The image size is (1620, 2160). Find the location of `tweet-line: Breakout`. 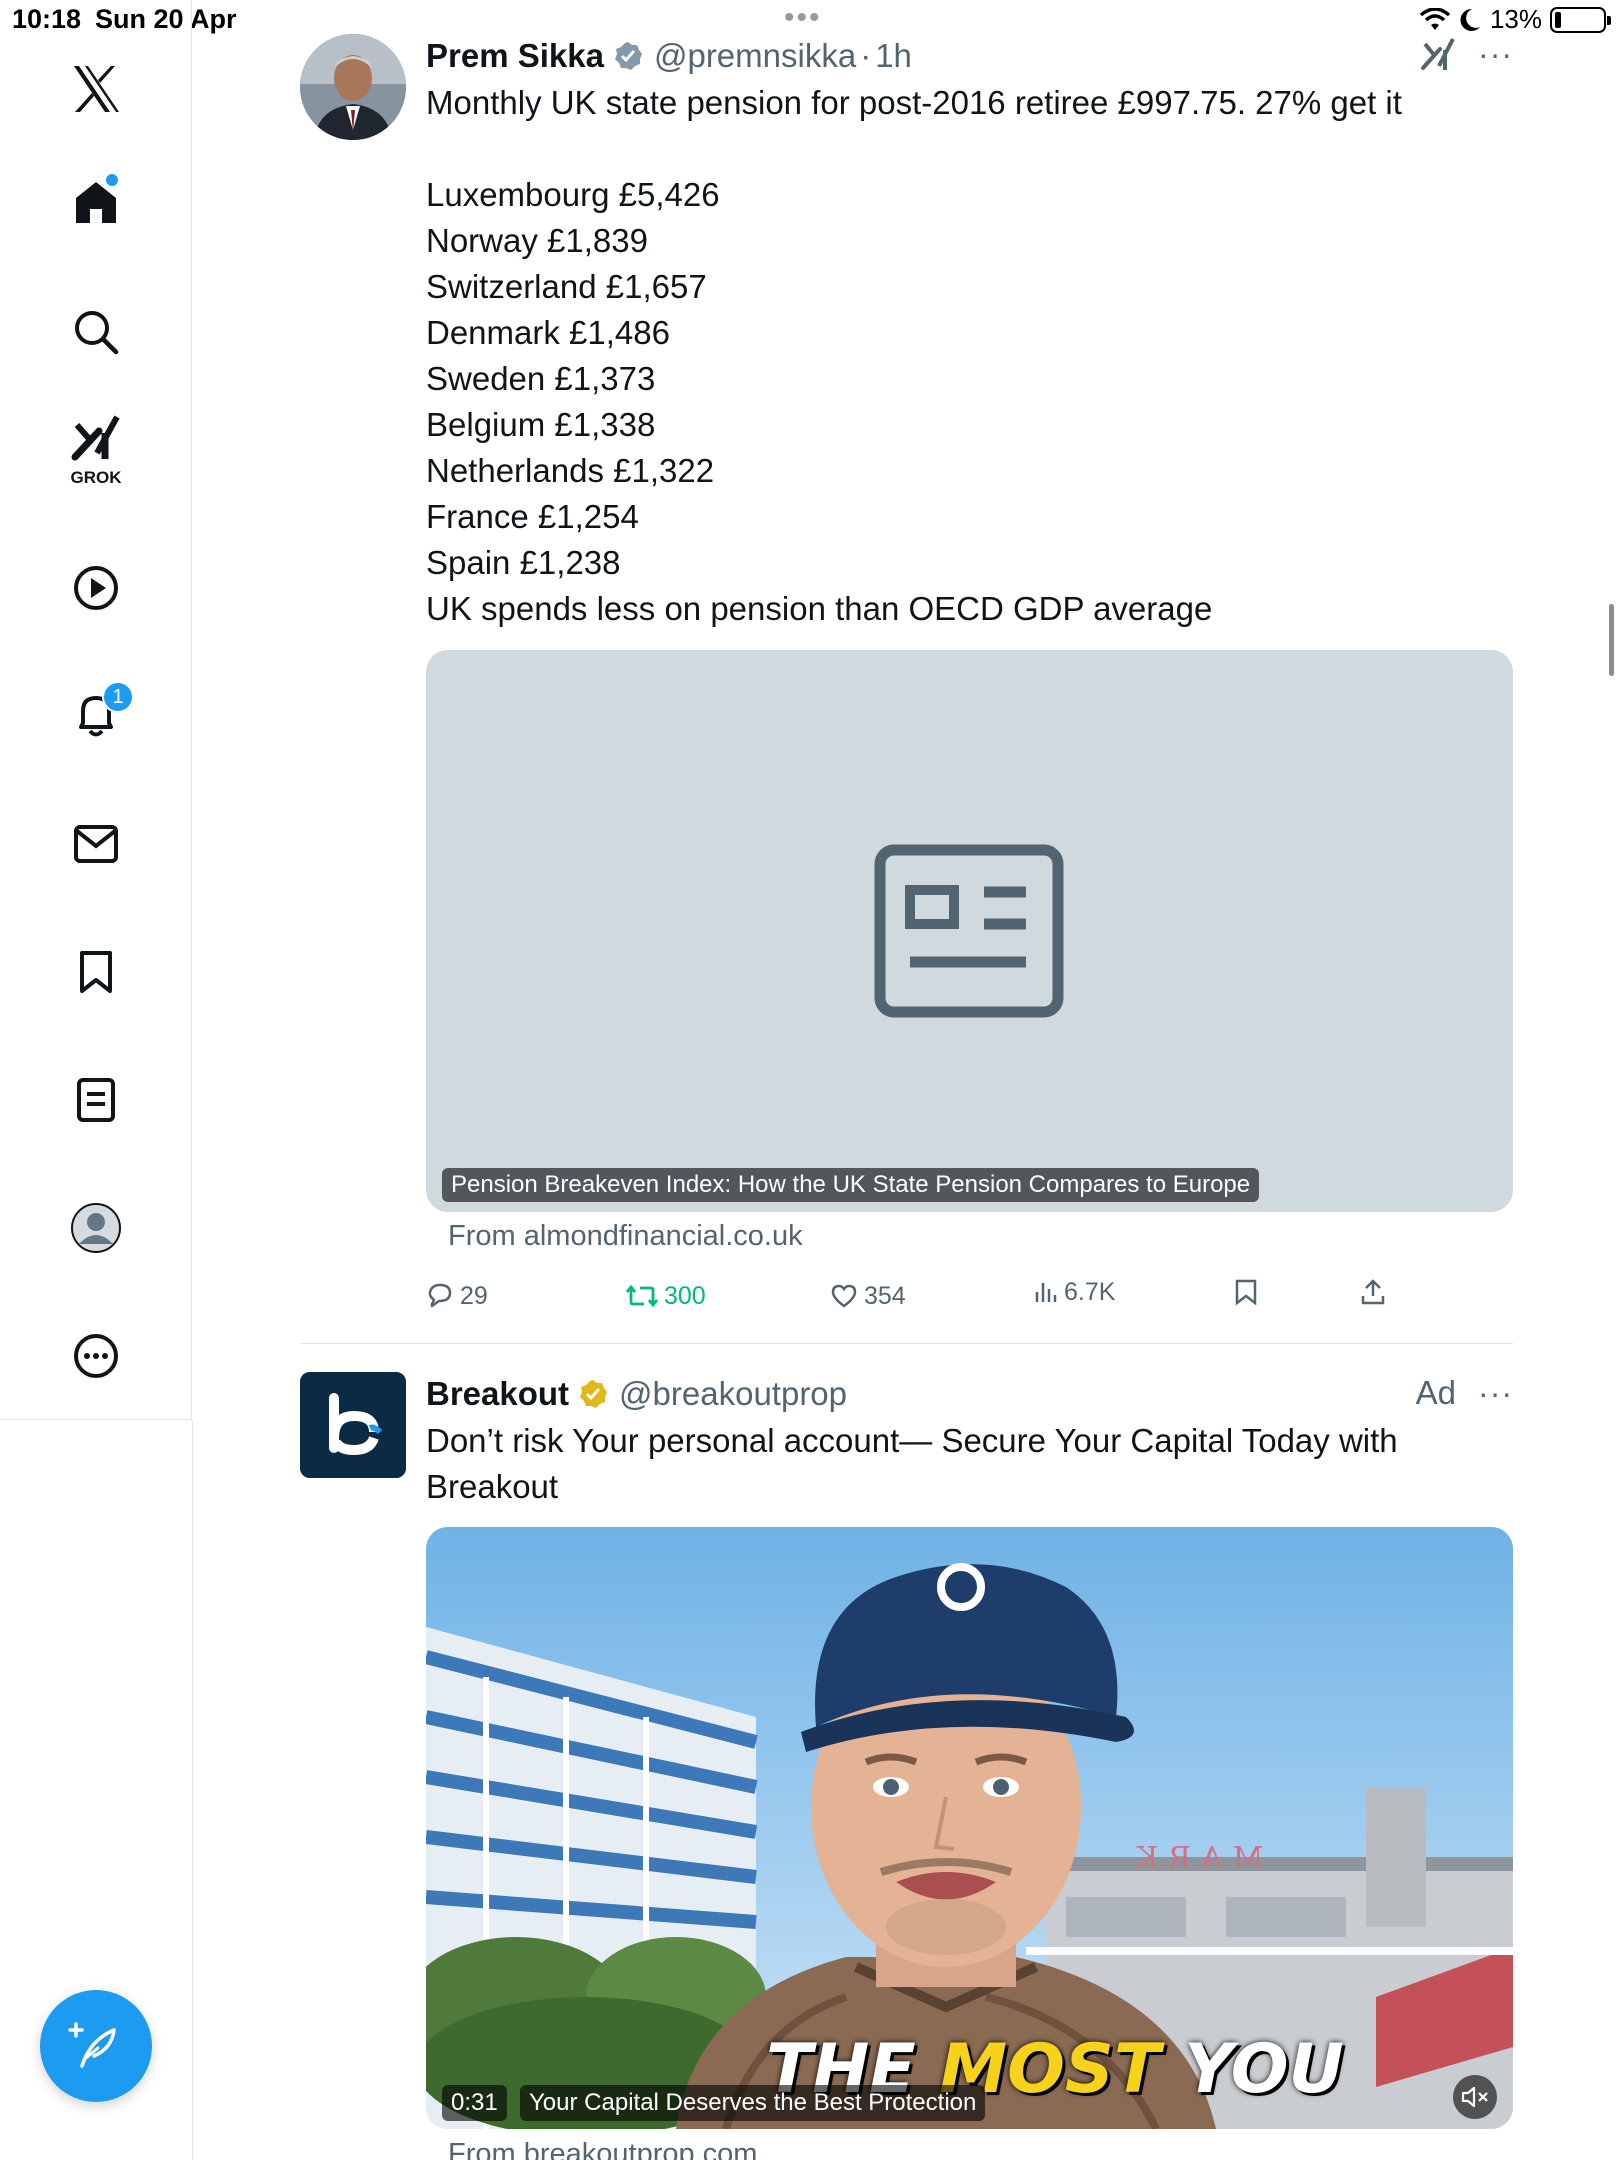

tweet-line: Breakout is located at coordinates (492, 1486).